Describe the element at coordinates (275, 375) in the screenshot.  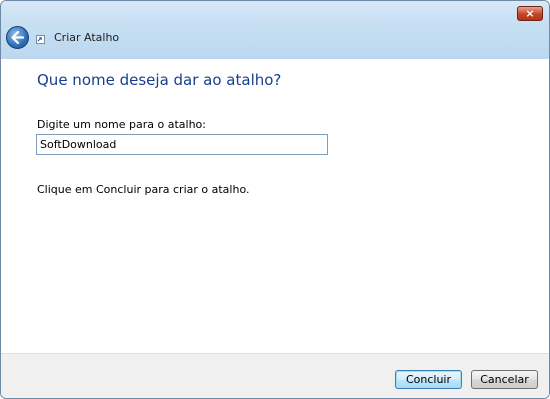
I see `button-bar` at that location.